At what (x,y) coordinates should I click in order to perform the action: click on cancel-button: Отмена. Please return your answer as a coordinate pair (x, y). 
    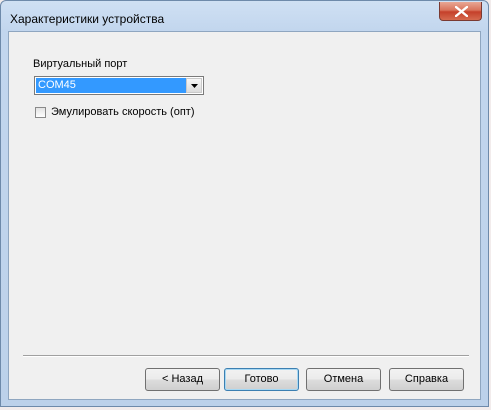
    Looking at the image, I should click on (343, 379).